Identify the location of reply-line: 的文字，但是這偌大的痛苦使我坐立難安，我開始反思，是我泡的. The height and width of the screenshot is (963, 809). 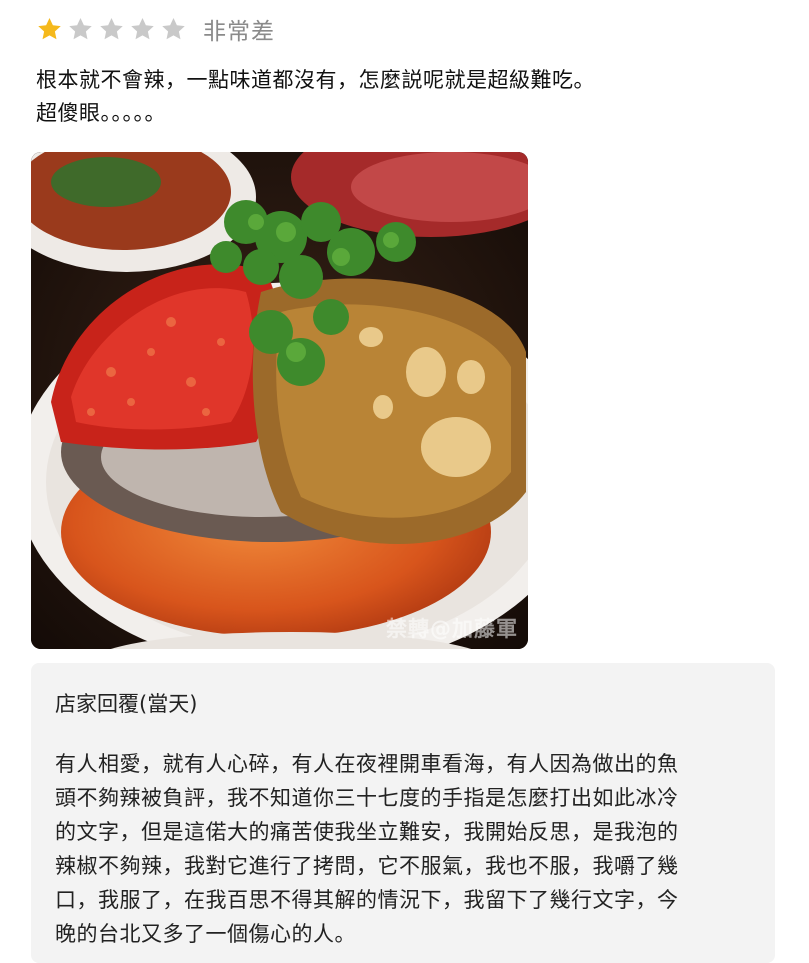
(367, 832).